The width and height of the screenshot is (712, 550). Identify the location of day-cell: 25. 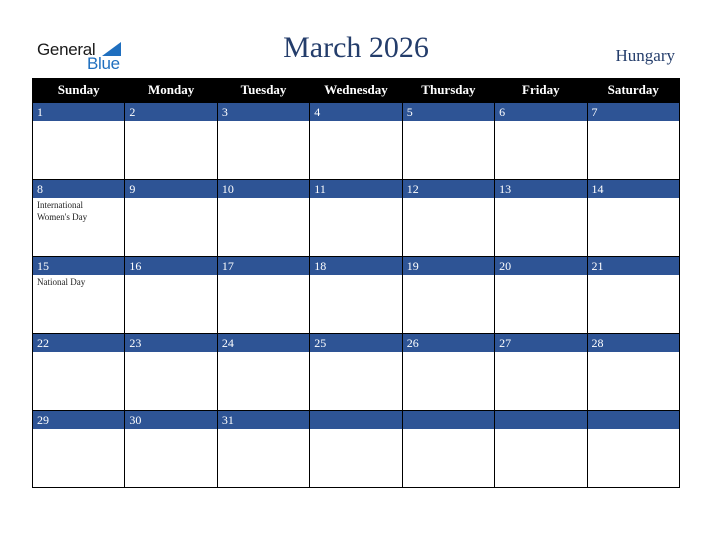
(356, 372).